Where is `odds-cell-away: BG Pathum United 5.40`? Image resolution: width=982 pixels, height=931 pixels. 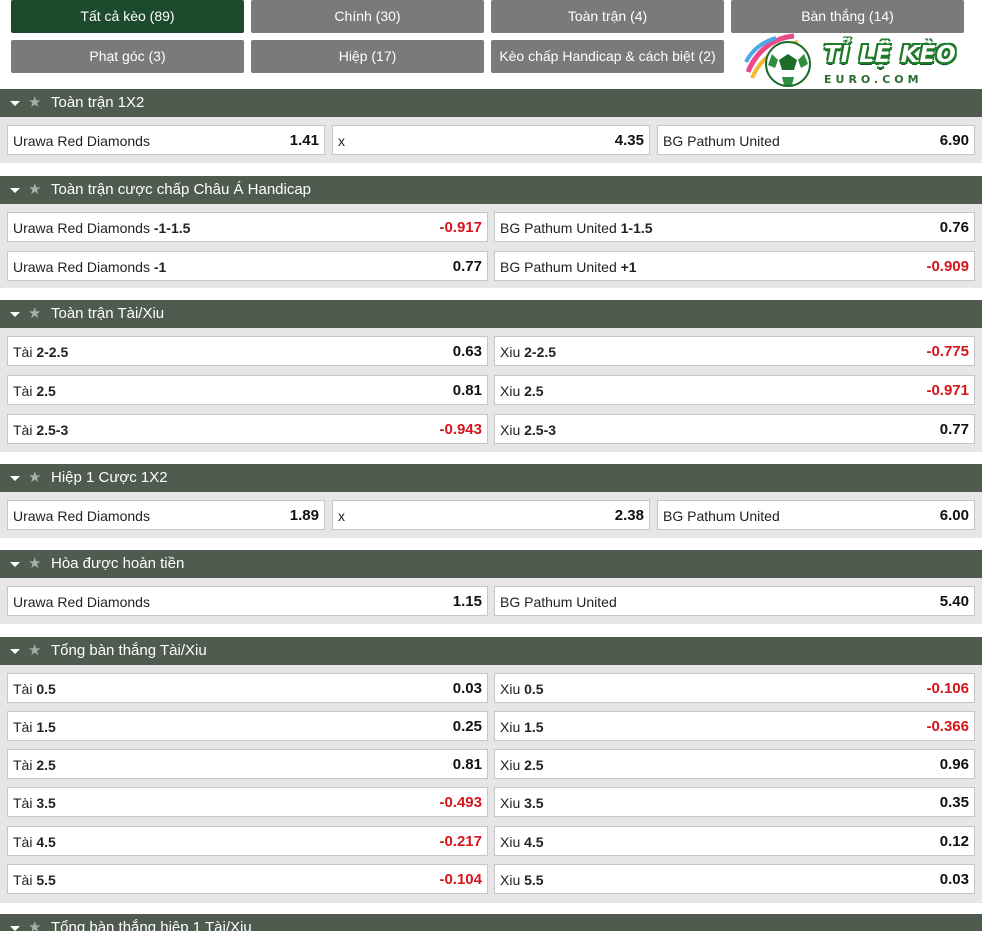 odds-cell-away: BG Pathum United 5.40 is located at coordinates (734, 601).